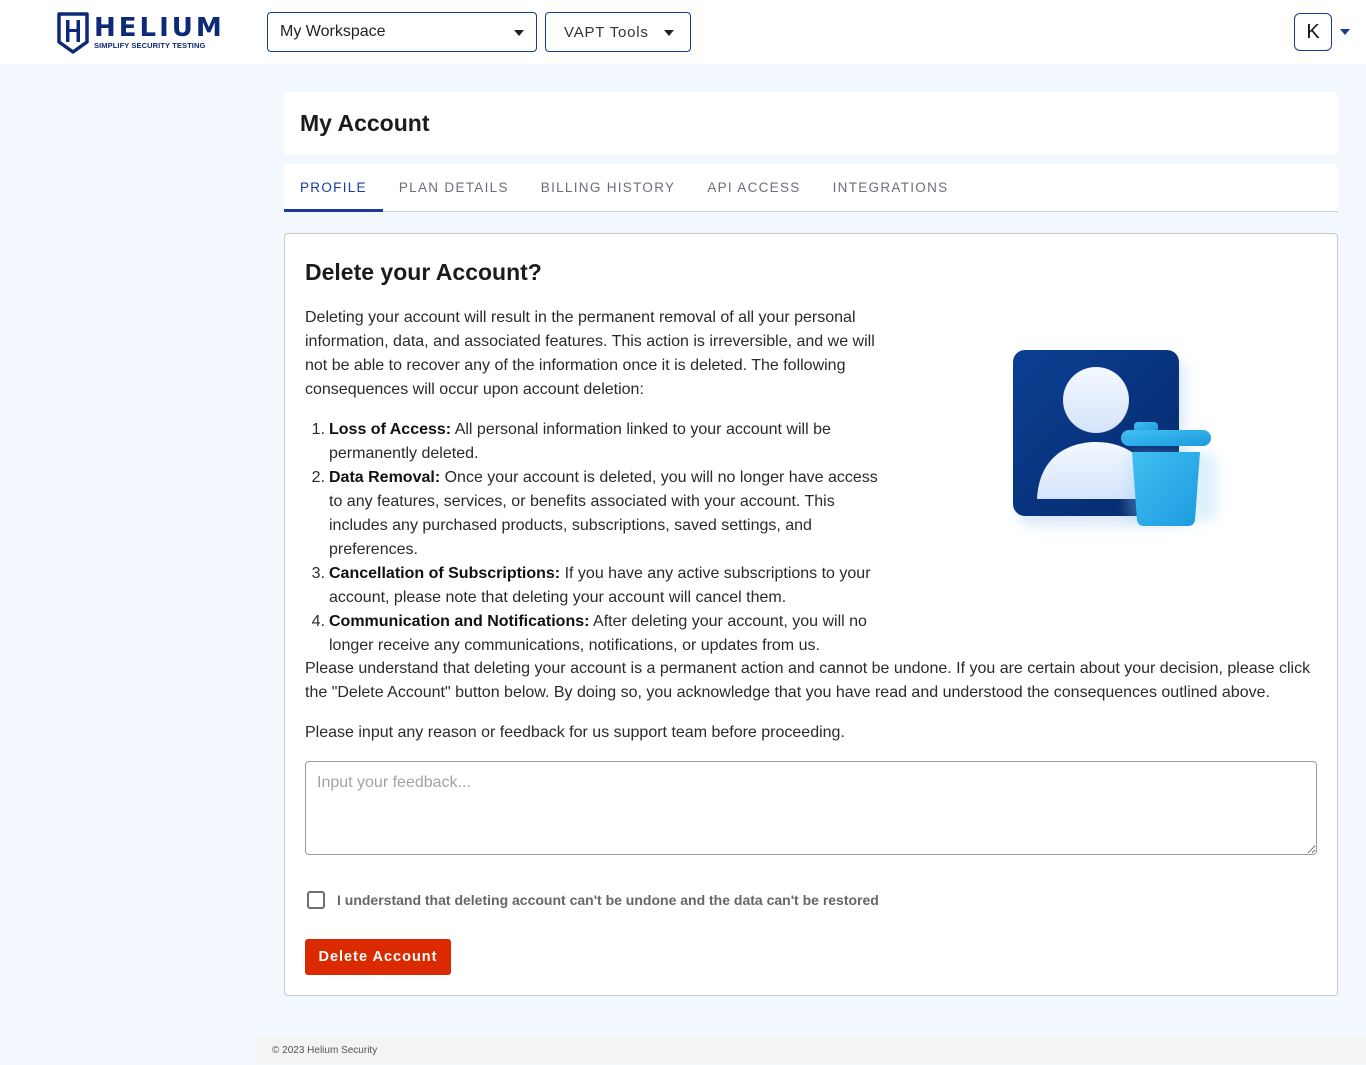  What do you see at coordinates (891, 187) in the screenshot?
I see `tab-integrations: INTEGRATIONS` at bounding box center [891, 187].